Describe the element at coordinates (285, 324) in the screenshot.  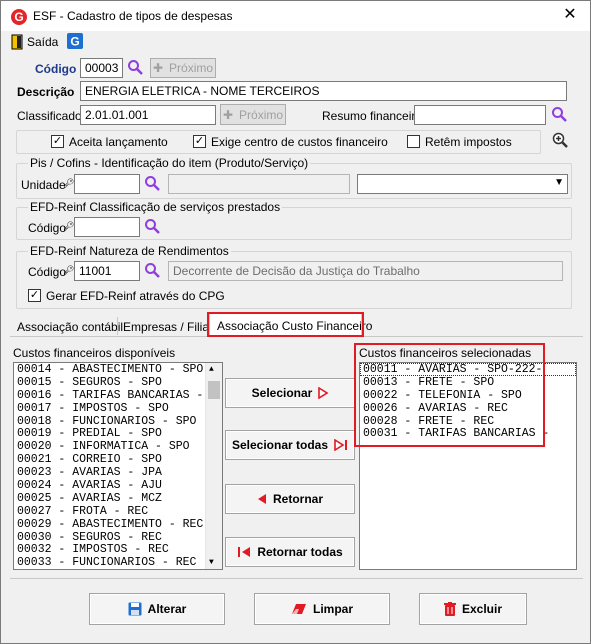
I see `highlight-box-tab` at that location.